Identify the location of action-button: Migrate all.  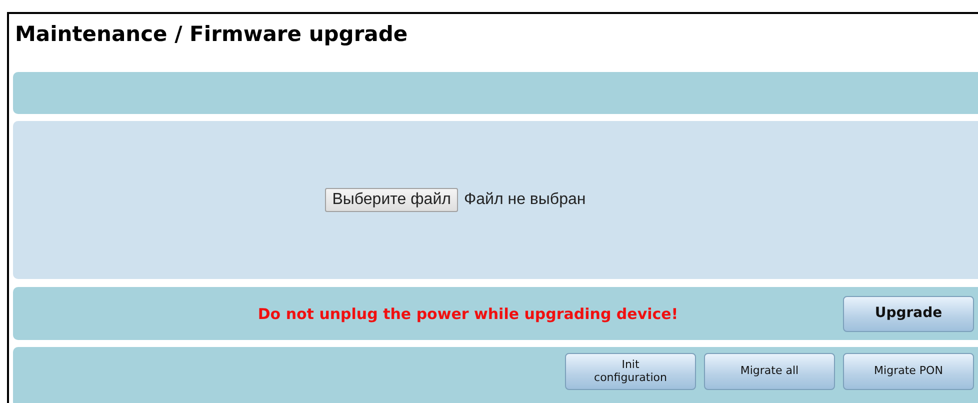
(769, 371).